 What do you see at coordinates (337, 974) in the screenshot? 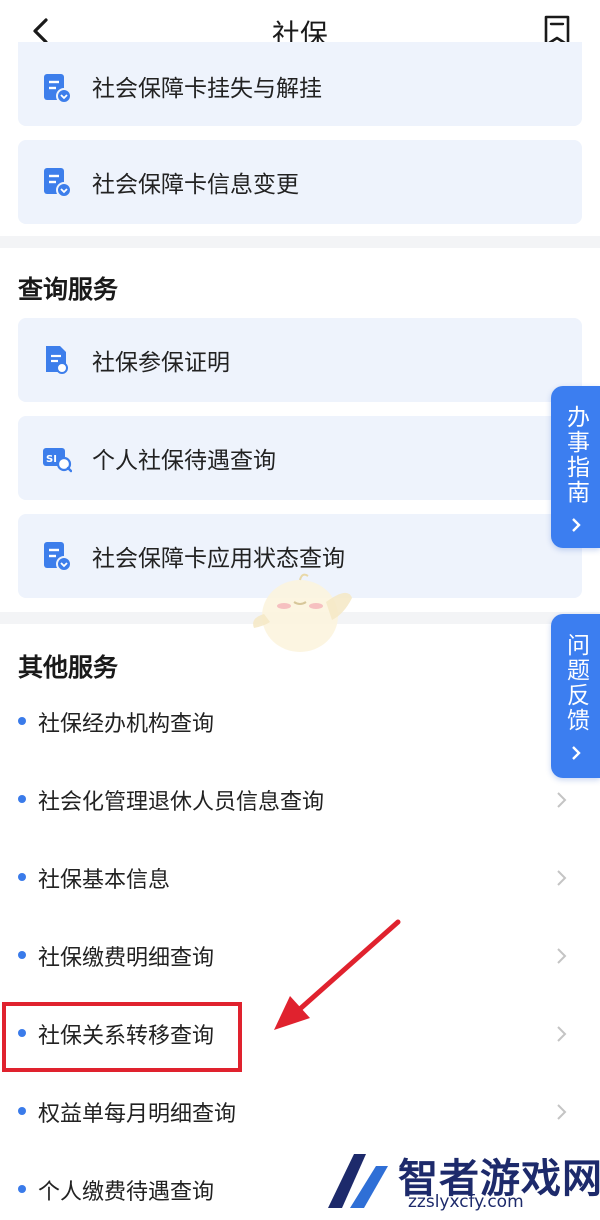
I see `pointer-arrow-annotation` at bounding box center [337, 974].